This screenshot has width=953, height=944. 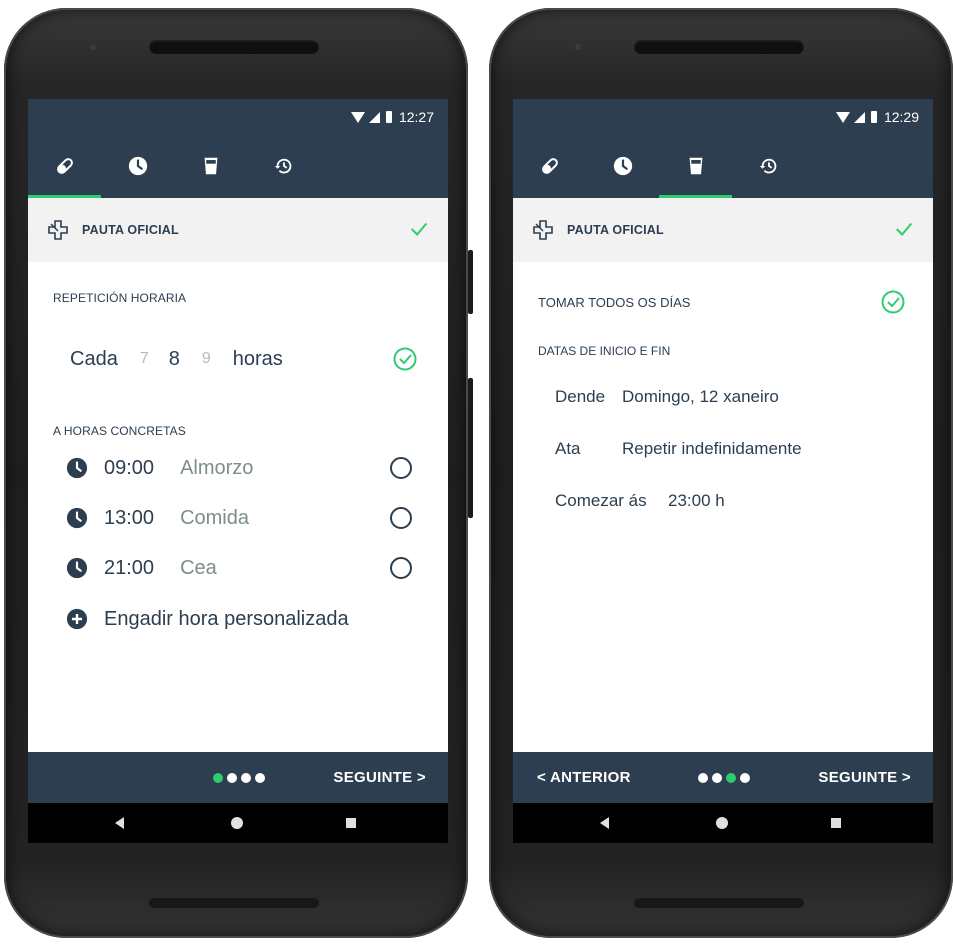 What do you see at coordinates (77, 619) in the screenshot?
I see `plus-icon` at bounding box center [77, 619].